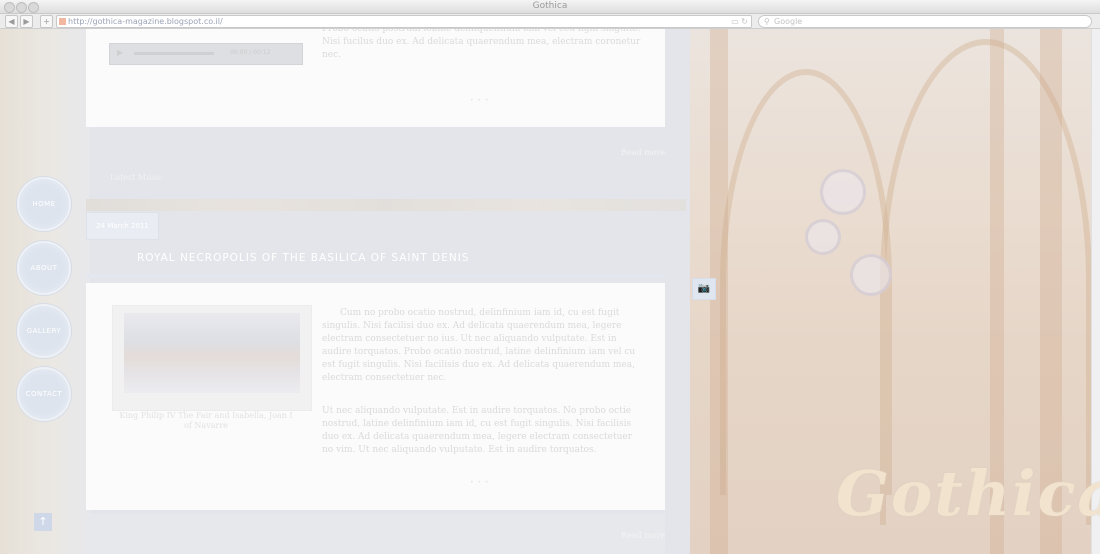 This screenshot has height=554, width=1100. What do you see at coordinates (250, 52) in the screenshot?
I see `audio-time: 00:00 / 00:12` at bounding box center [250, 52].